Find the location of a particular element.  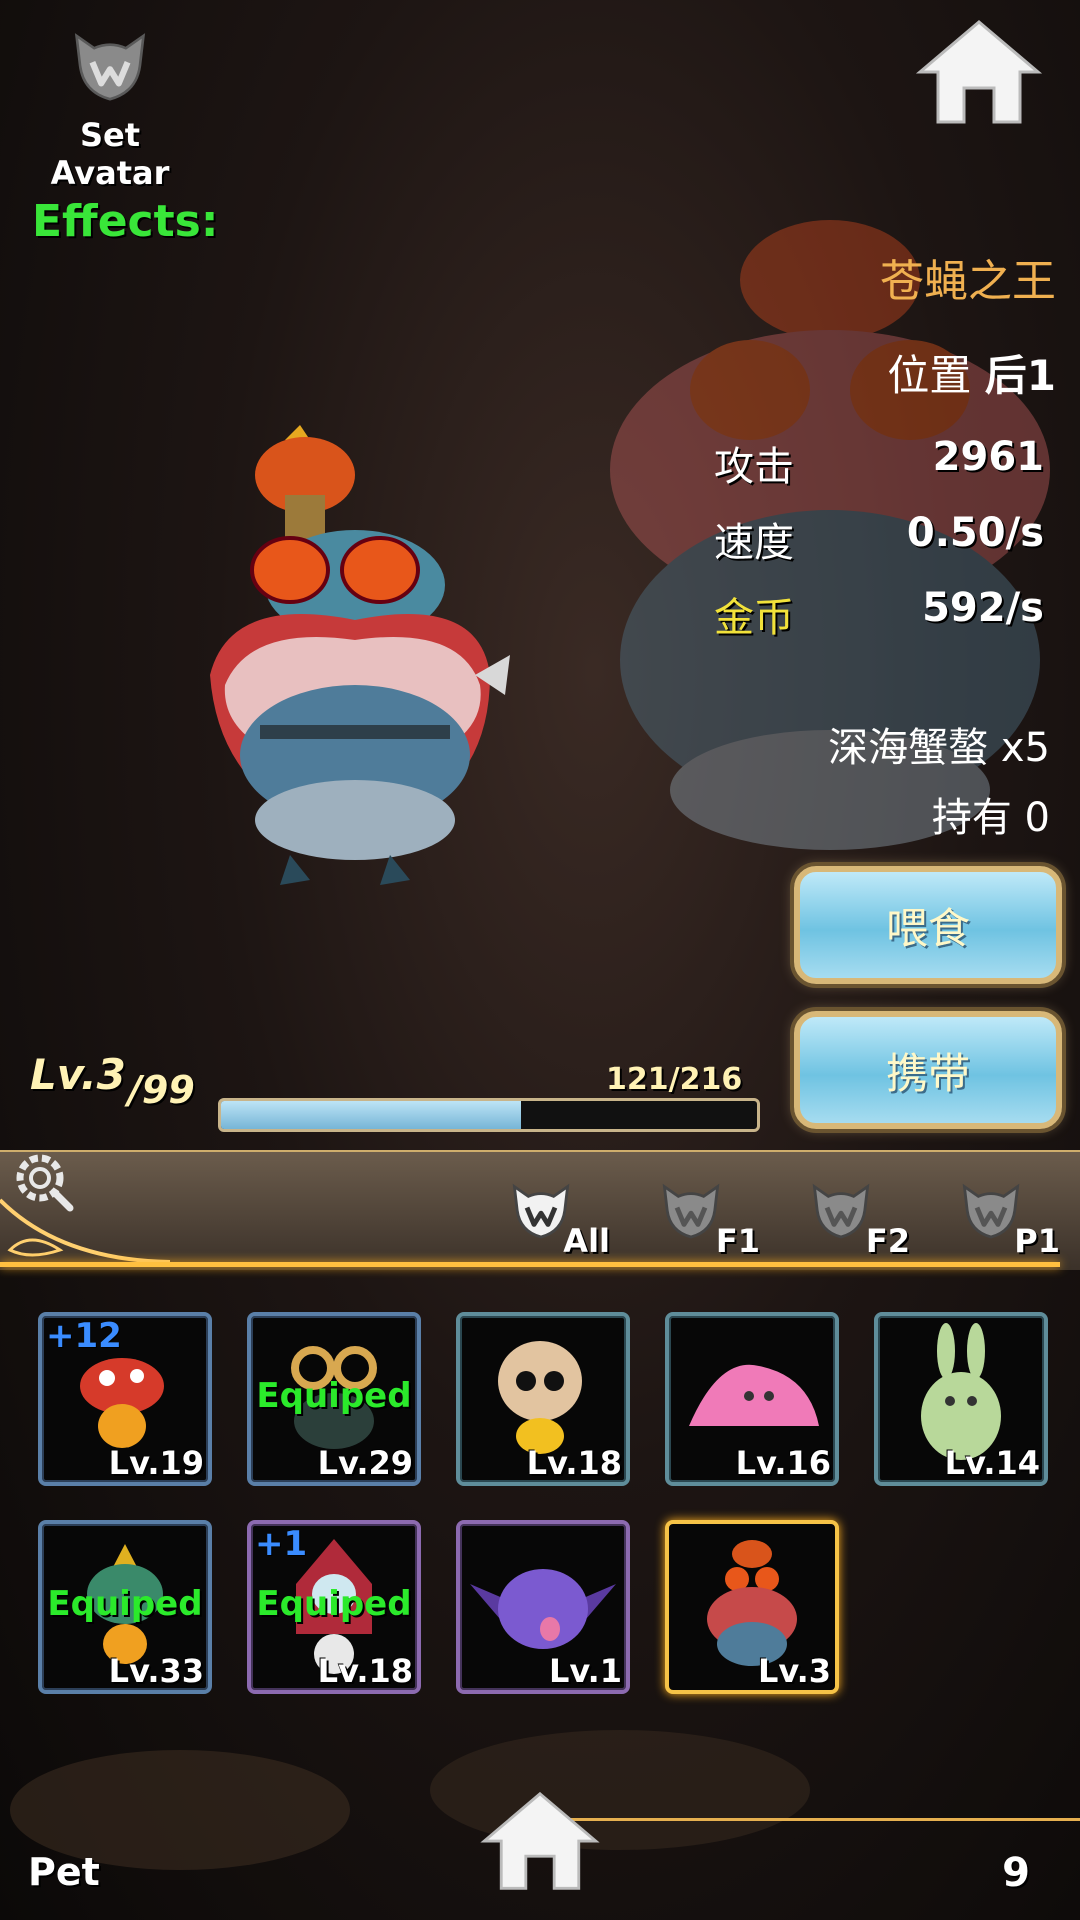

carry-button: 携带 is located at coordinates (928, 1070).